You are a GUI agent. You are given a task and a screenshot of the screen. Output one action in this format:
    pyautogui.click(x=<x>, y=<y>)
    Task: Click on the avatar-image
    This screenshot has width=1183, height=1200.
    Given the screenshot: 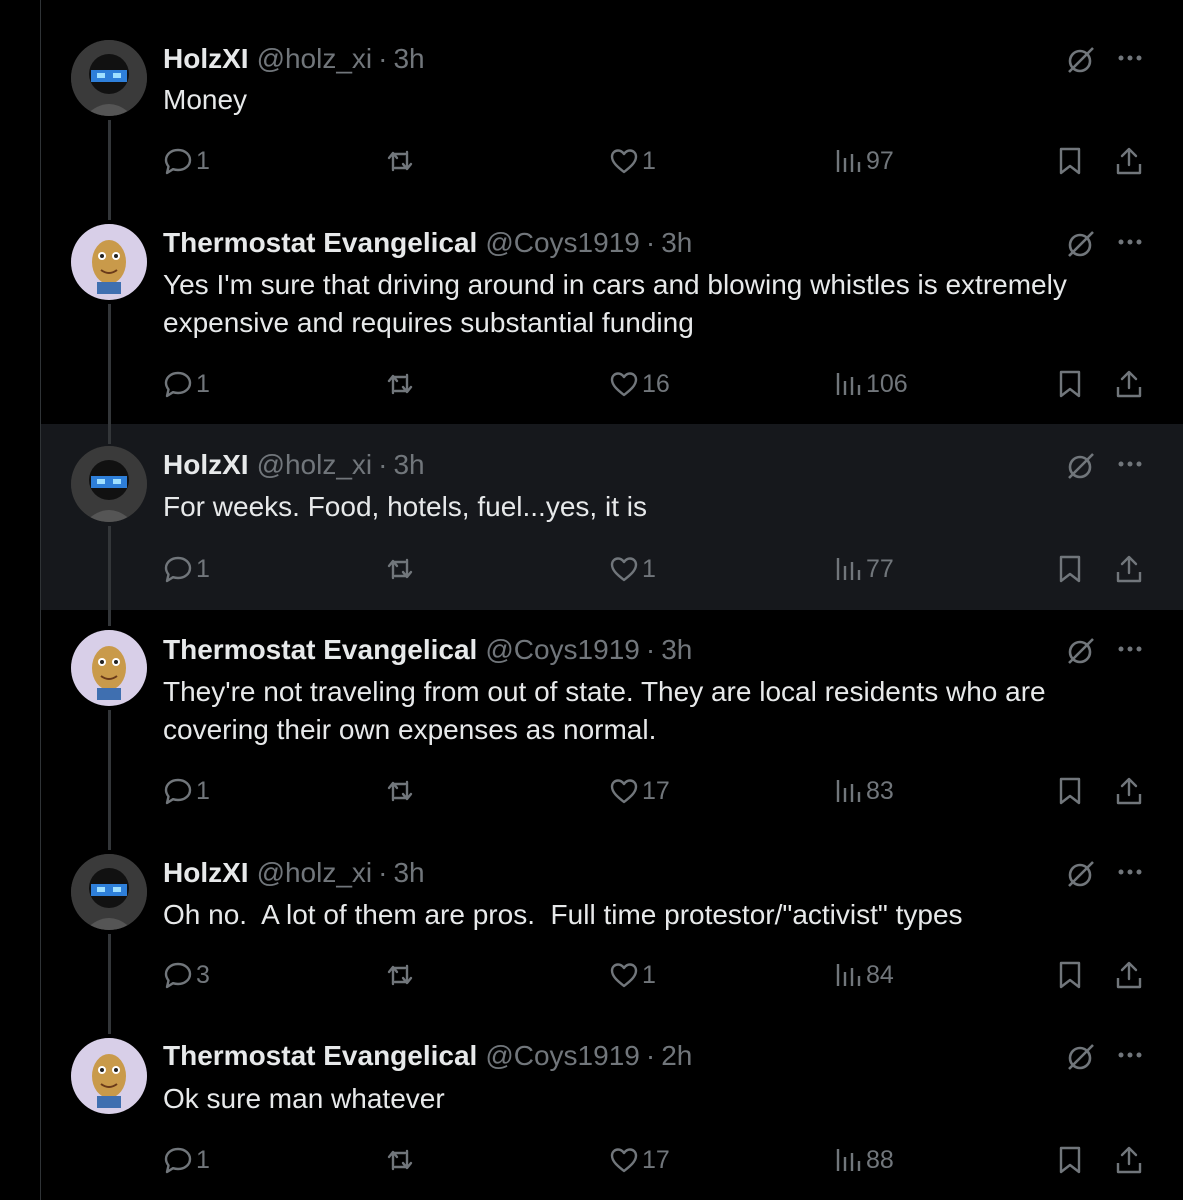 What is the action you would take?
    pyautogui.click(x=109, y=262)
    